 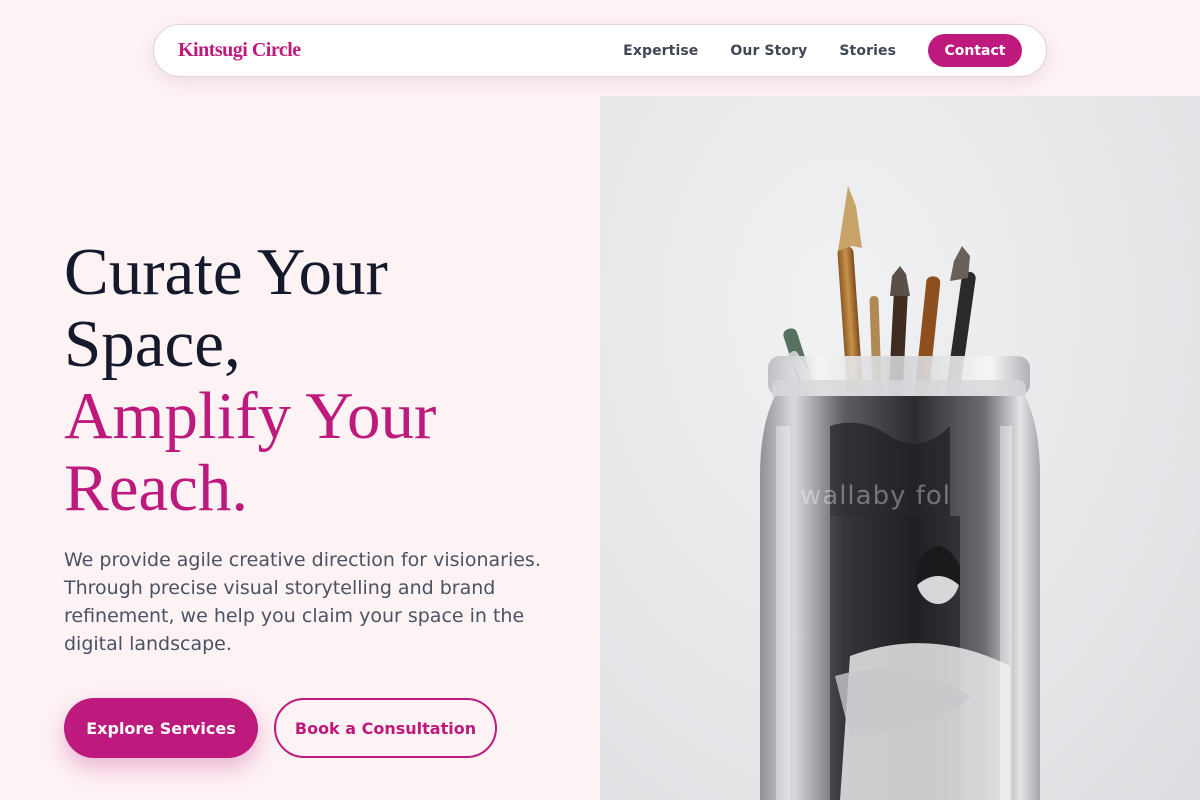 I want to click on hero-title-accent-line-1: Amplify Your, so click(x=250, y=416).